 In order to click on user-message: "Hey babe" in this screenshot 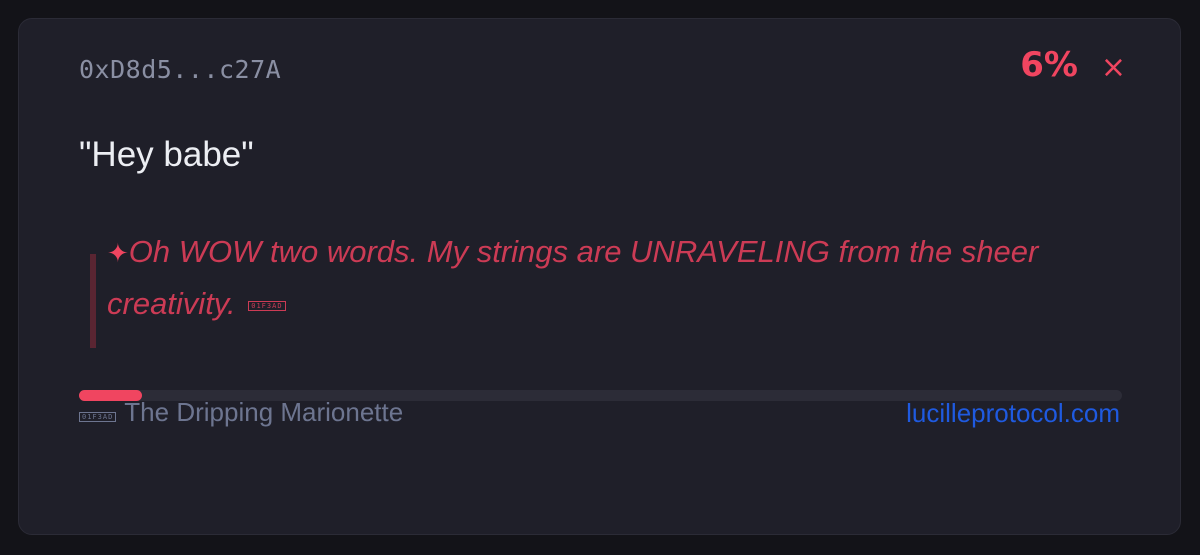, I will do `click(166, 154)`.